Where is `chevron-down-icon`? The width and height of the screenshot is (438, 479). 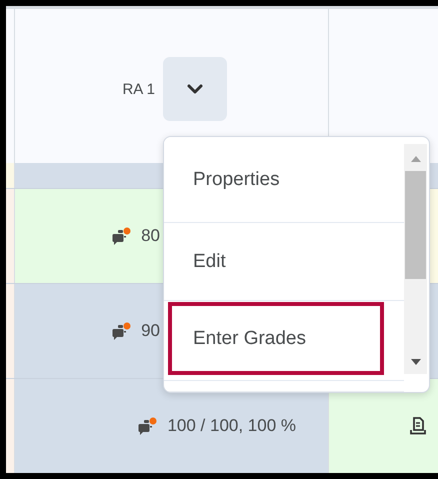 chevron-down-icon is located at coordinates (195, 89).